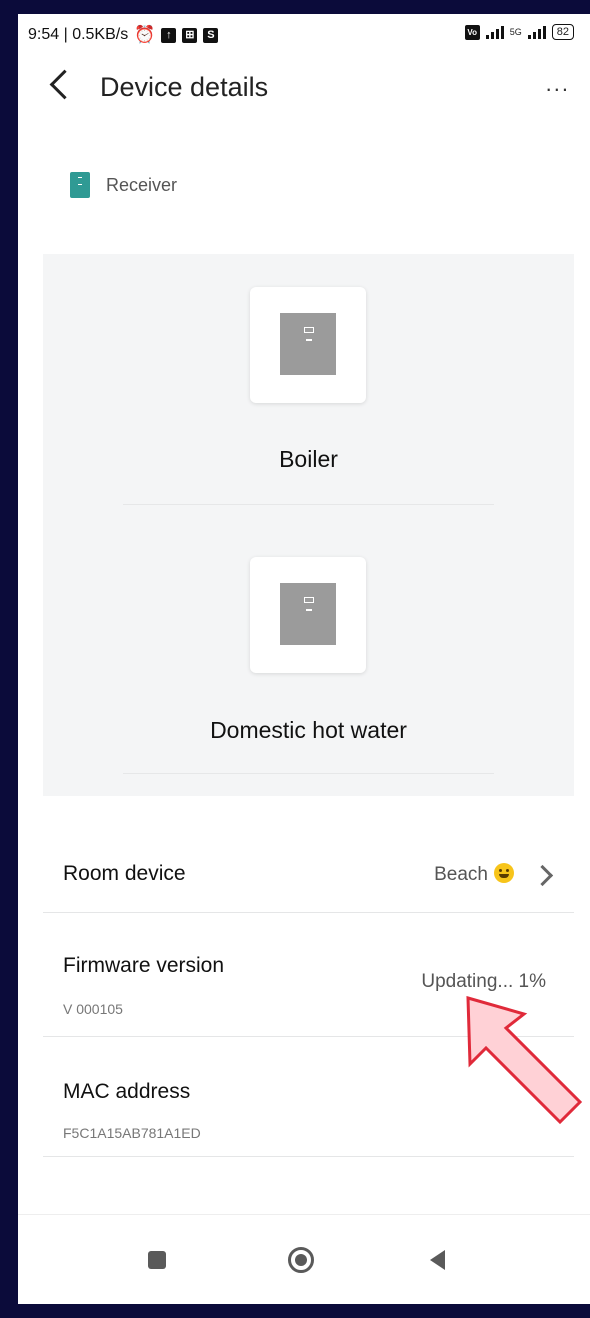 Image resolution: width=590 pixels, height=1318 pixels. I want to click on upload-icon: ↑, so click(169, 35).